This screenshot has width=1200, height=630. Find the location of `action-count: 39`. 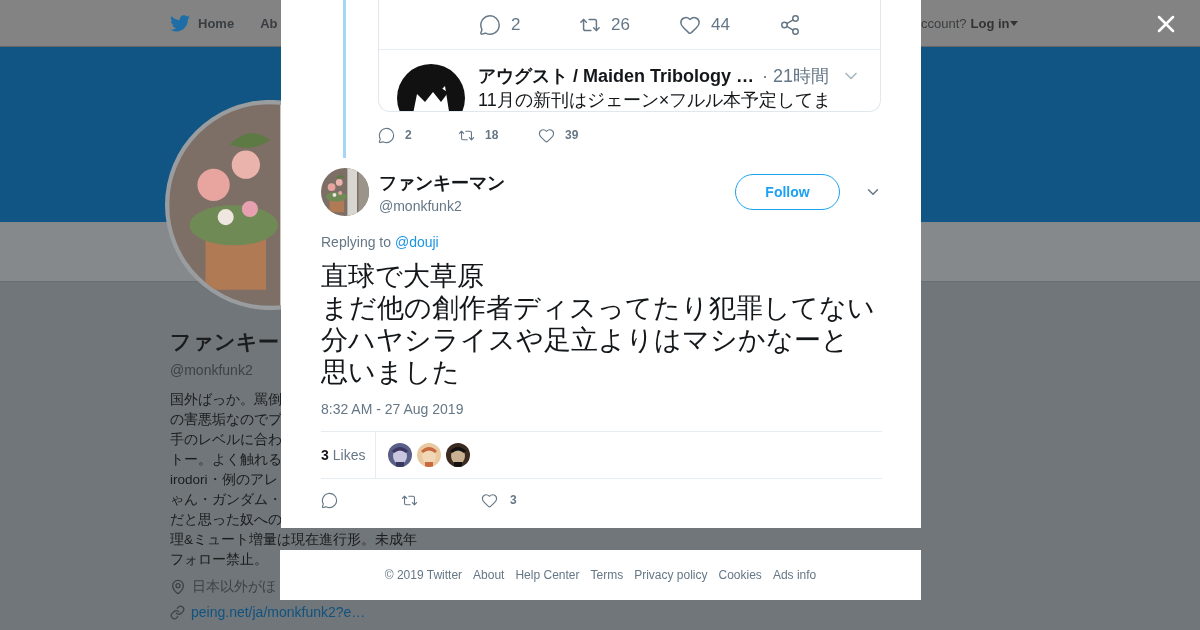

action-count: 39 is located at coordinates (572, 135).